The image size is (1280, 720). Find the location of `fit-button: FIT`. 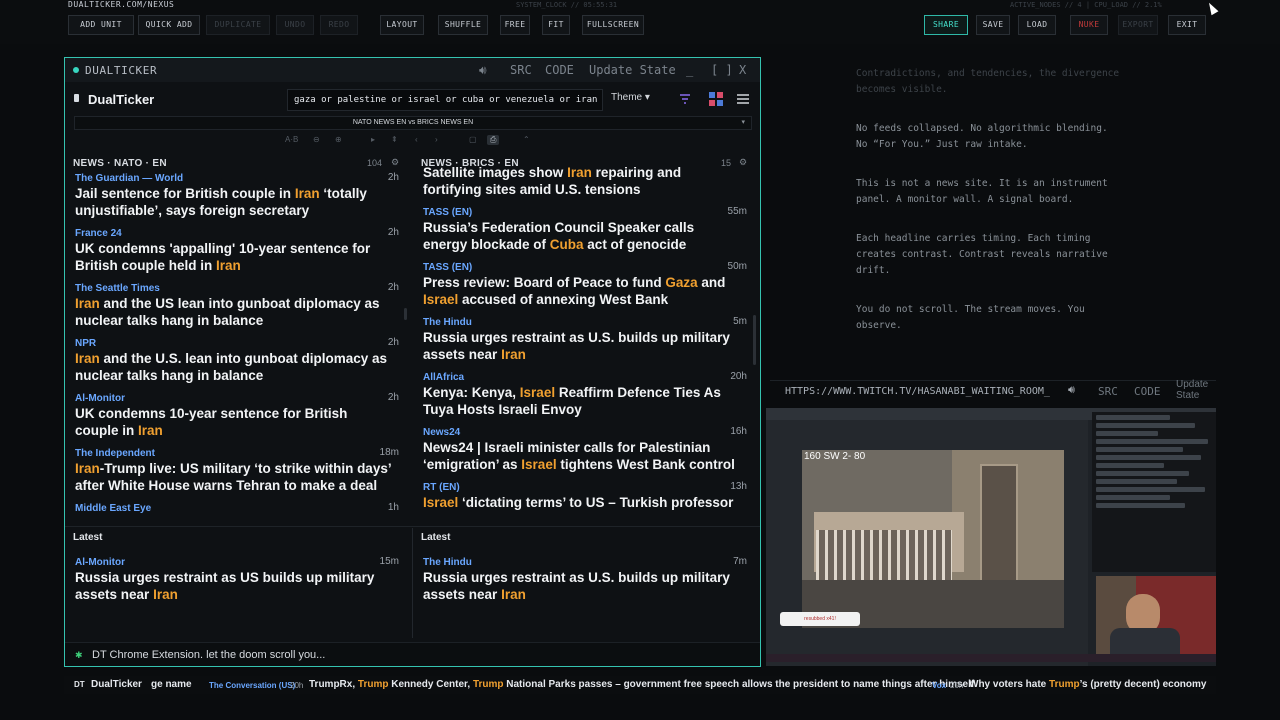

fit-button: FIT is located at coordinates (556, 25).